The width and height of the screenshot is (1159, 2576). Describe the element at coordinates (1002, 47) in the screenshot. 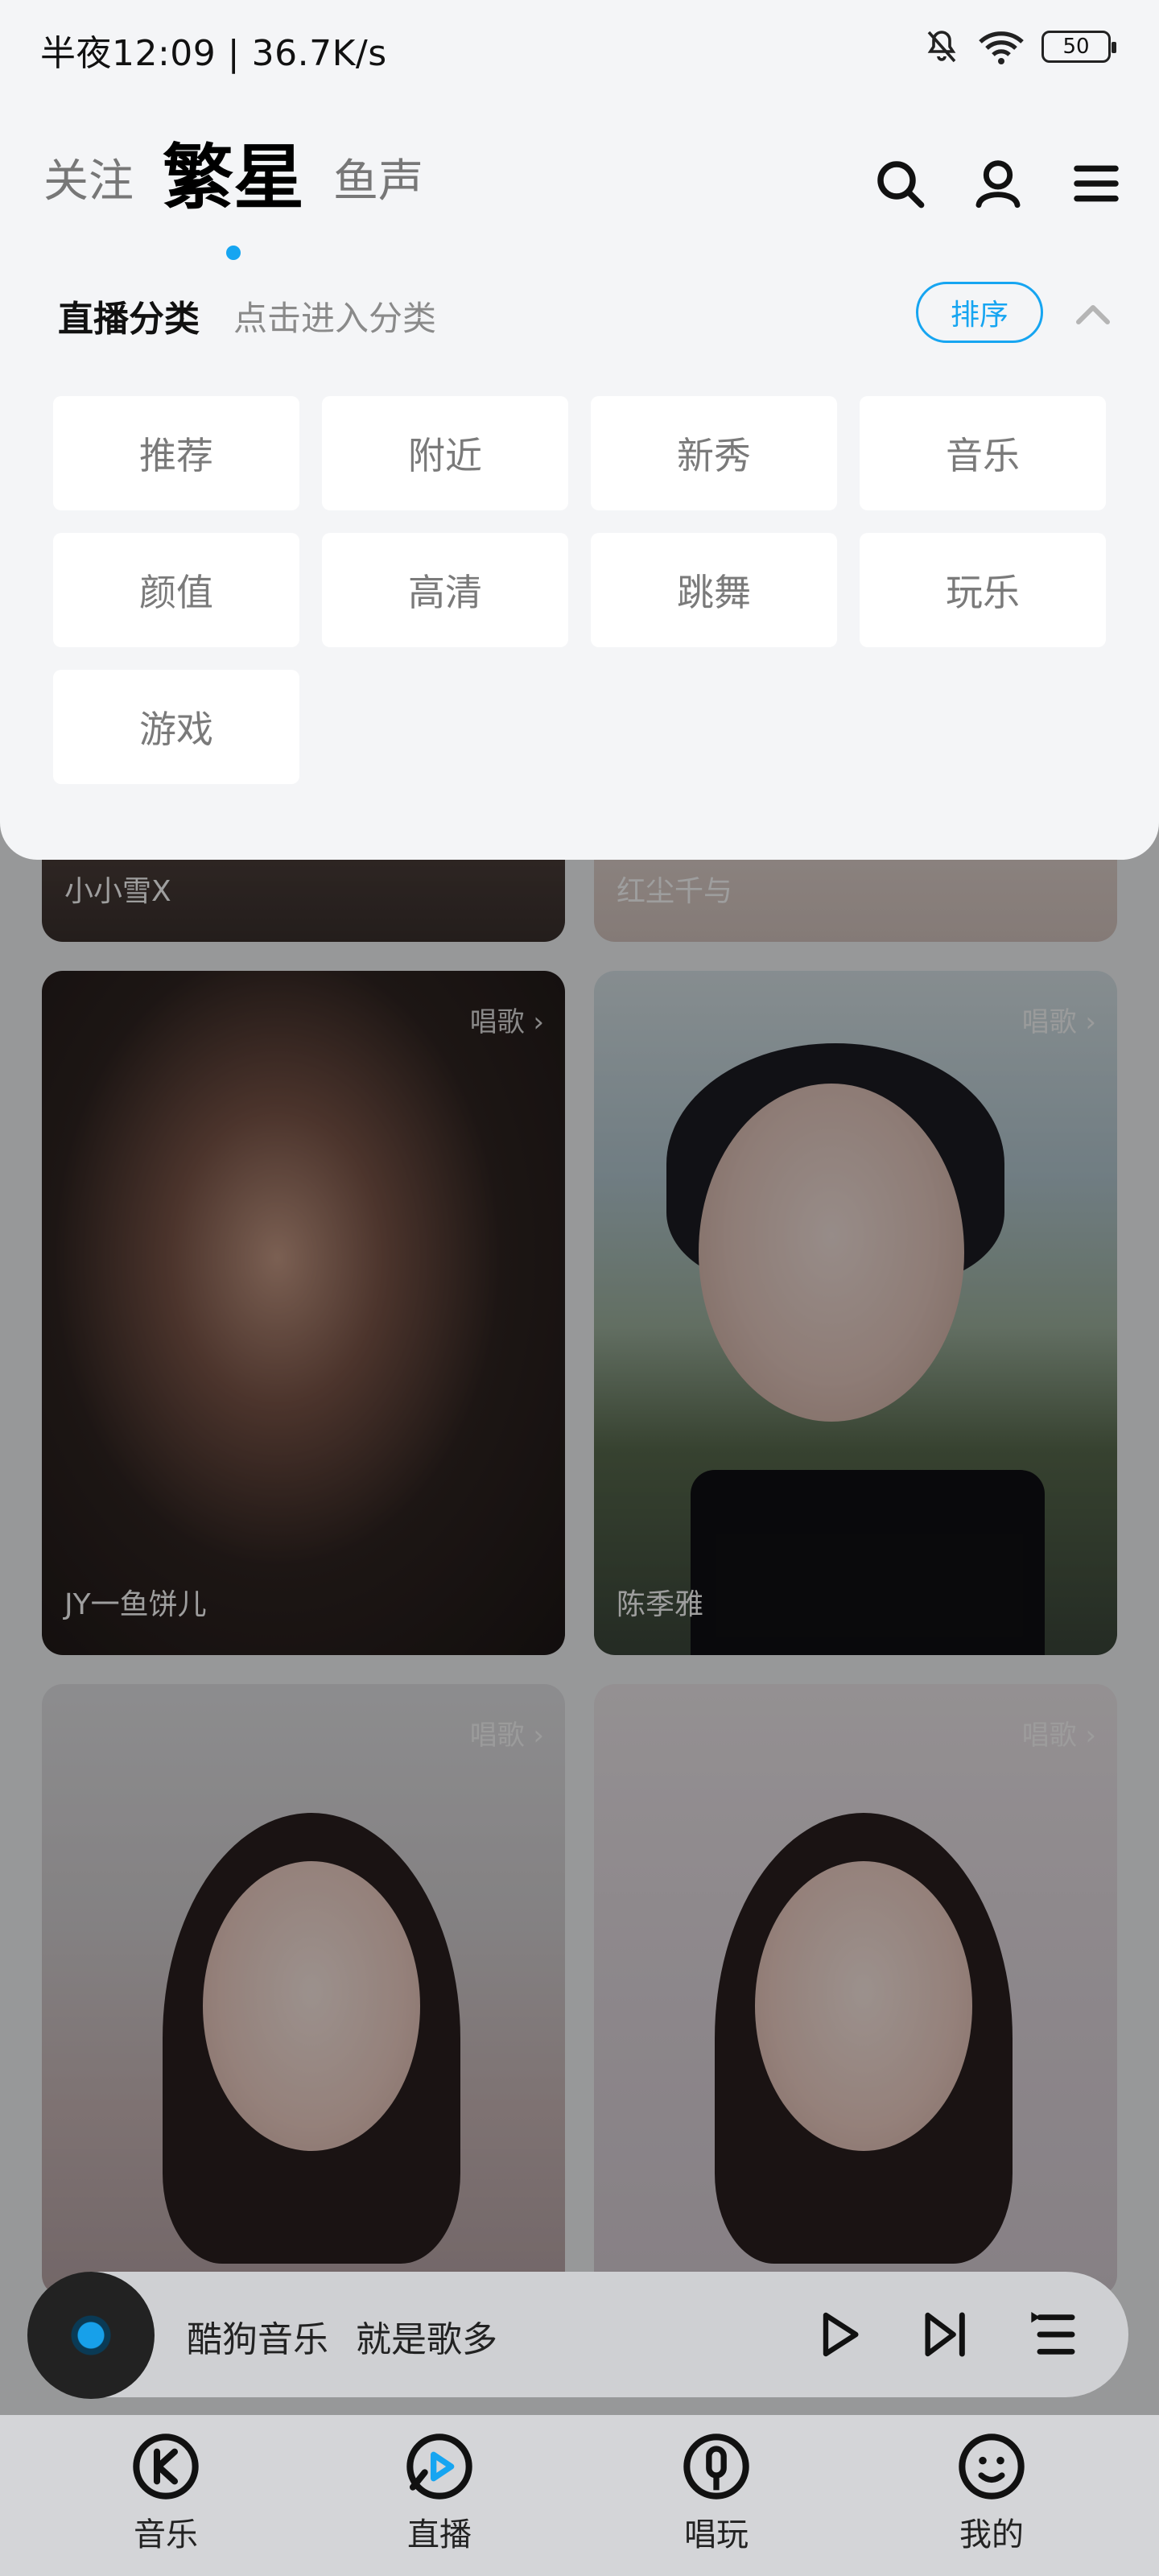

I see `wifi-icon` at that location.